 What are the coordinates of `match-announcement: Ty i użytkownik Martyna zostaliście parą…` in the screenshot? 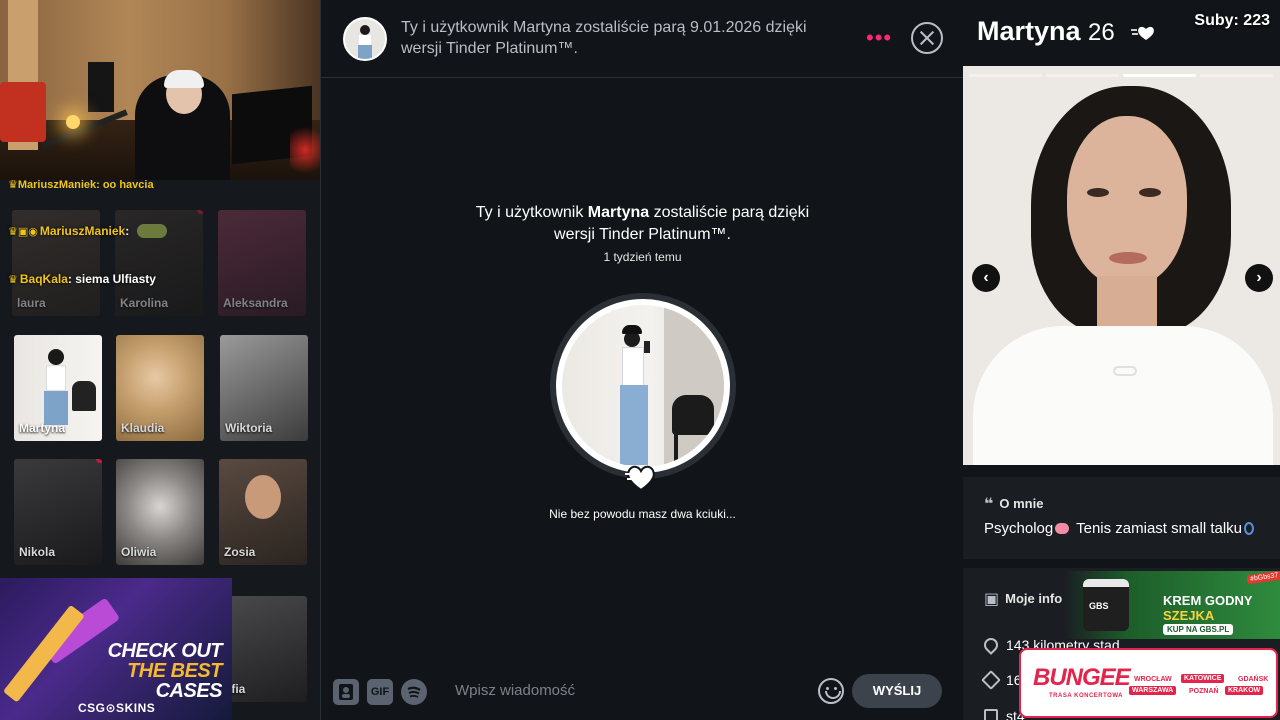 It's located at (642, 223).